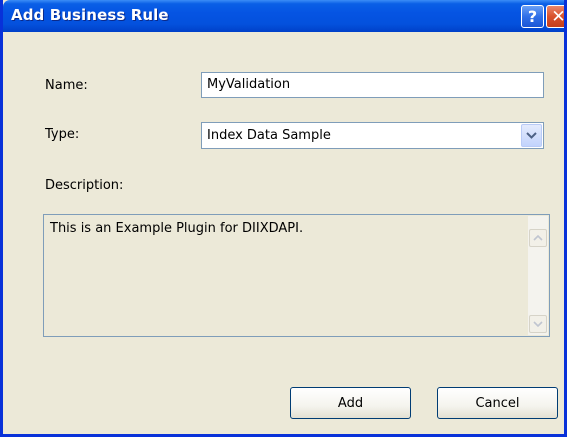 The height and width of the screenshot is (437, 567). Describe the element at coordinates (84, 185) in the screenshot. I see `description-label: Description:` at that location.